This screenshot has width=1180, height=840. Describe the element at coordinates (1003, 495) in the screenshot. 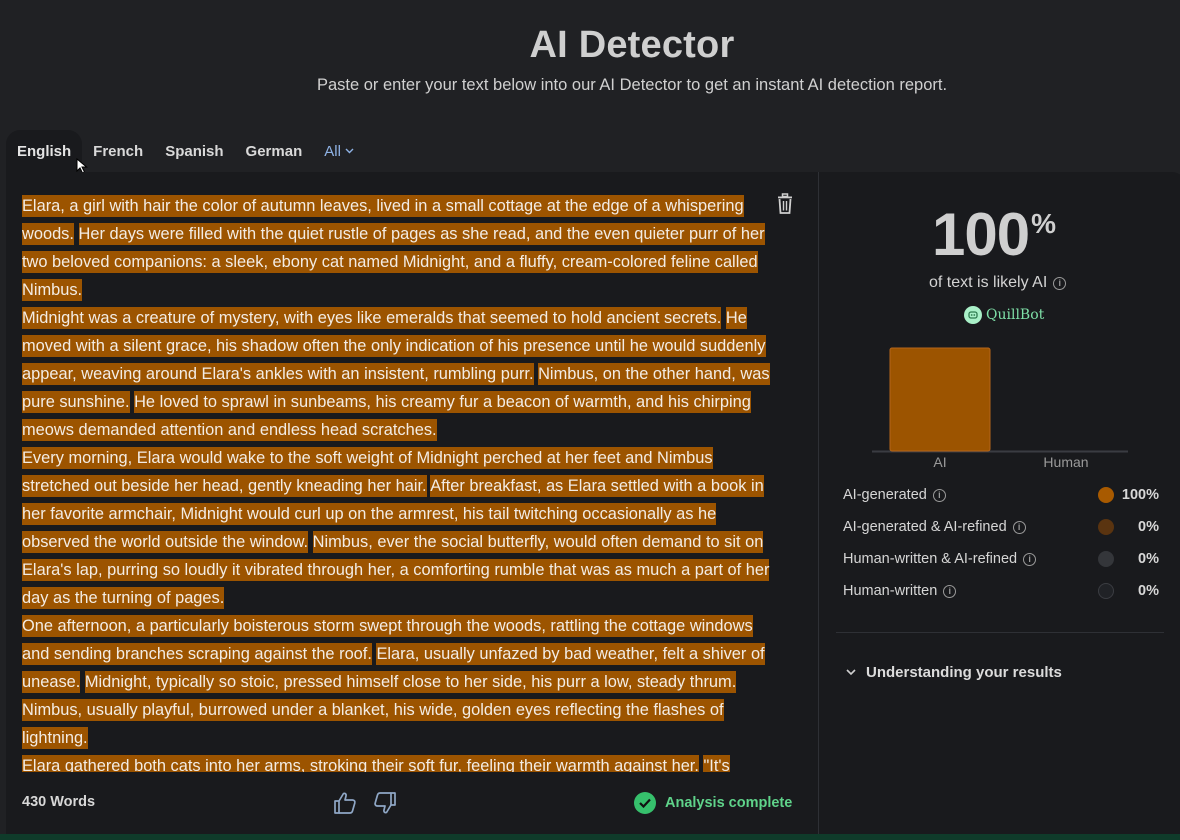

I see `breakdown-row: AI-generated i 100%` at that location.